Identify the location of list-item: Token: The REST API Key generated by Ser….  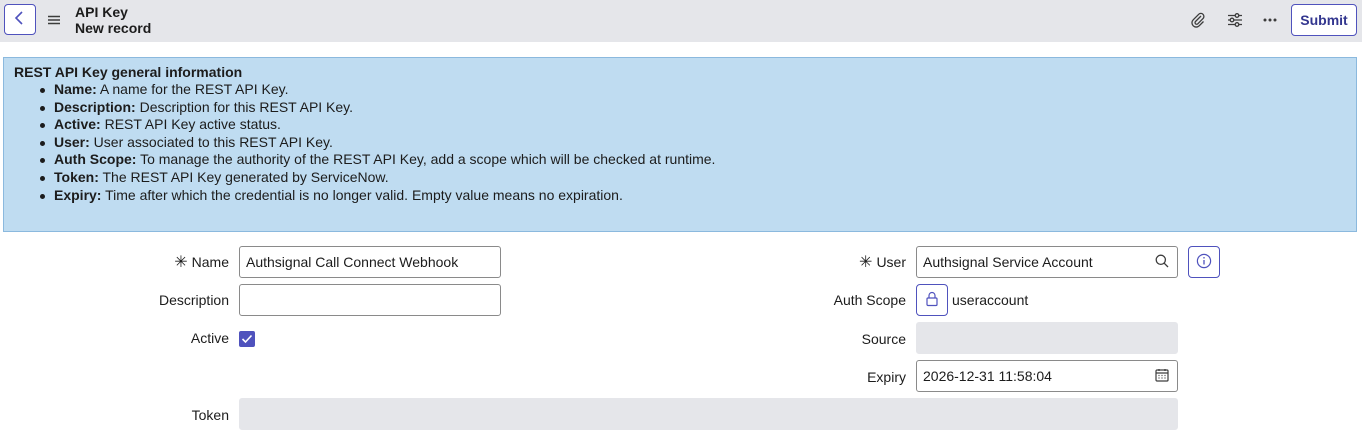
(693, 178).